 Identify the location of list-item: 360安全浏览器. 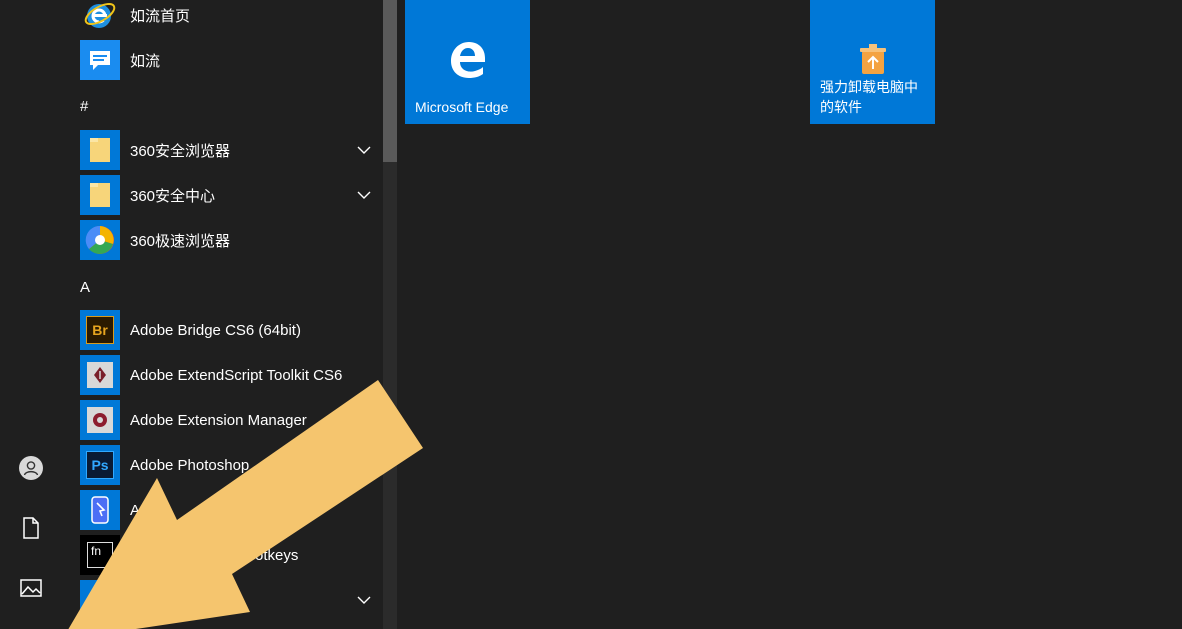
(230, 150).